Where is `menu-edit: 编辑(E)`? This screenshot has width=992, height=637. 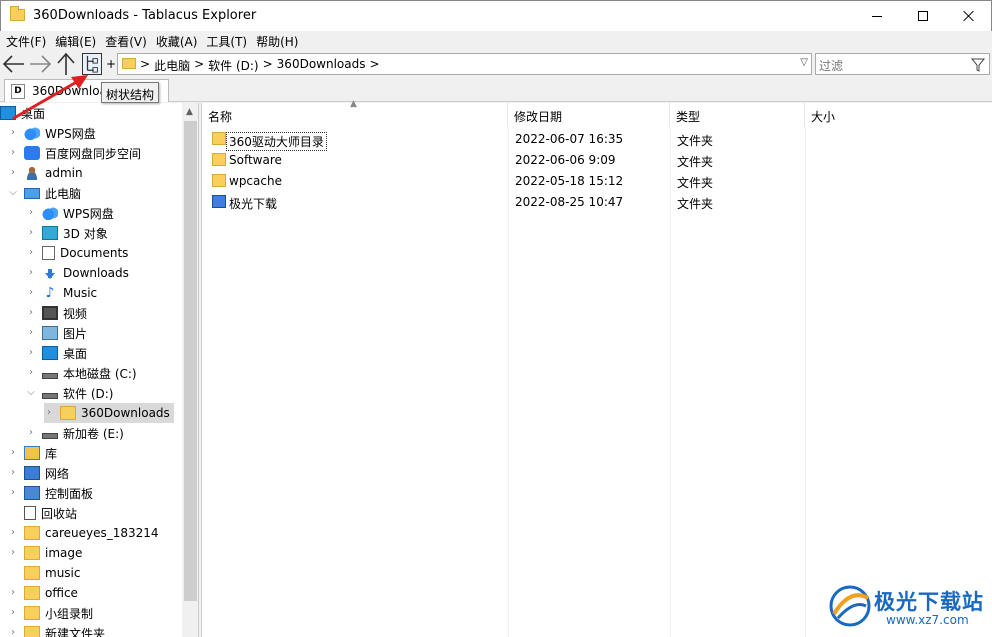 menu-edit: 编辑(E) is located at coordinates (75, 41).